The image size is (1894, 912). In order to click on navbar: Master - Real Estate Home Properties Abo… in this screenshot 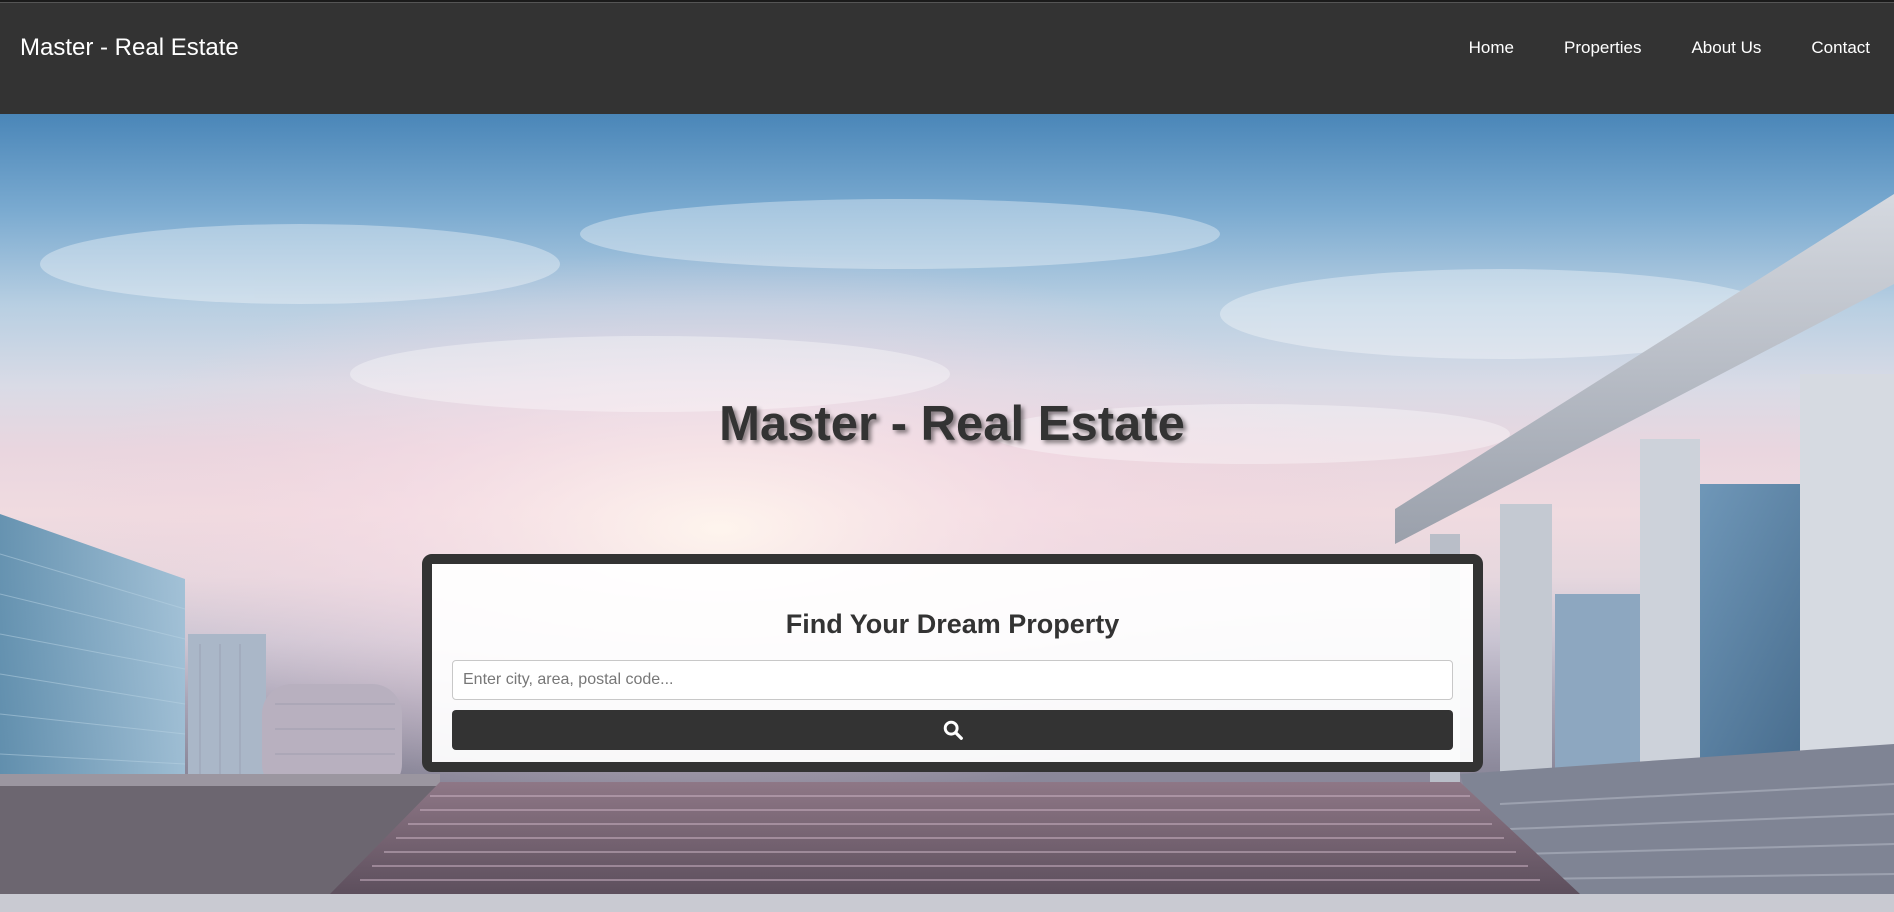, I will do `click(947, 58)`.